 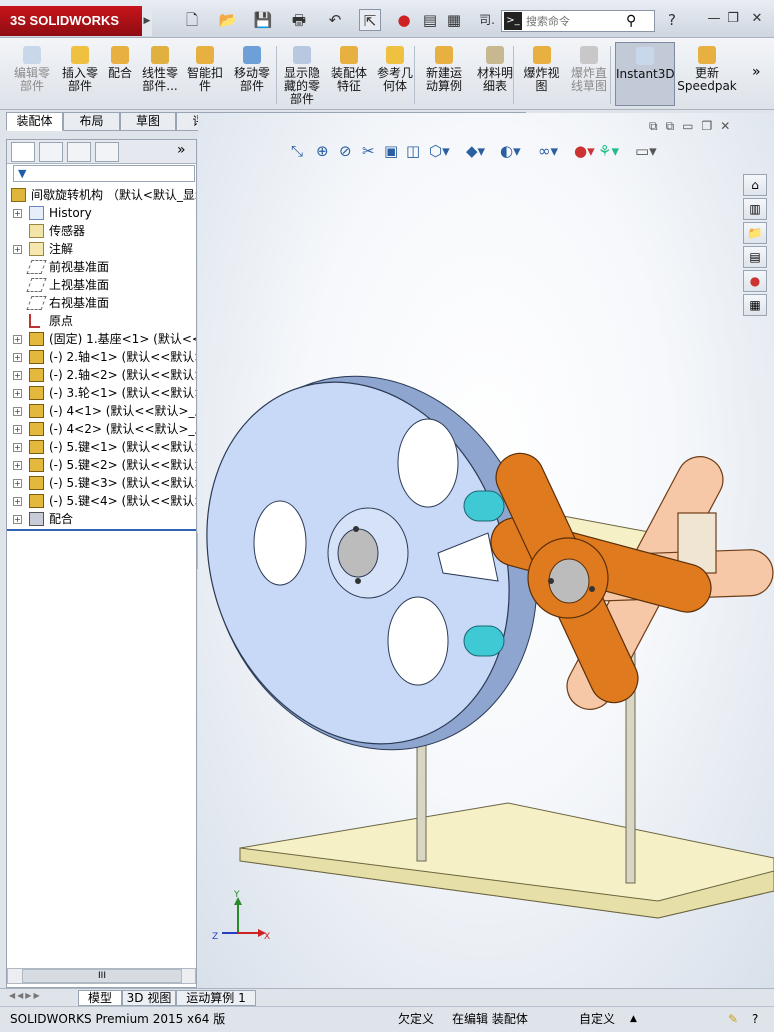 I want to click on tree-item: + (-) 5.键<3> (默认<<默认>, so click(x=101, y=483).